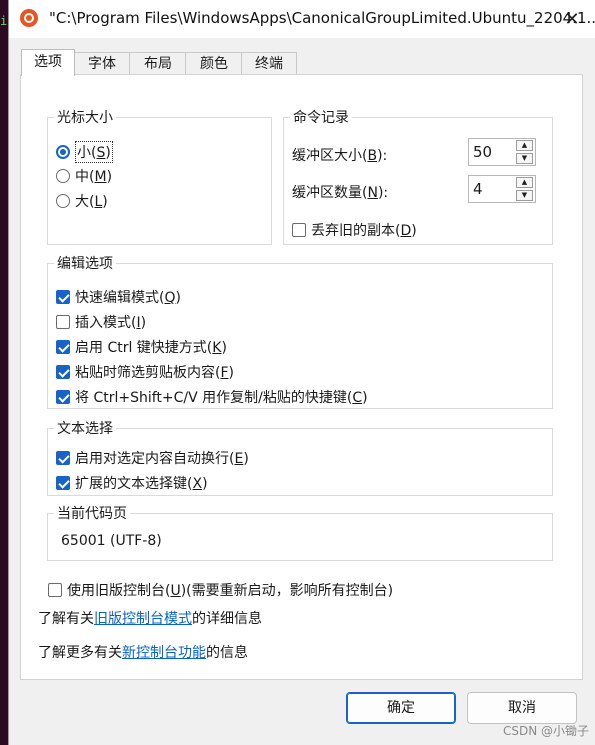  What do you see at coordinates (63, 397) in the screenshot?
I see `ctrl-shift-cv-checkbox` at bounding box center [63, 397].